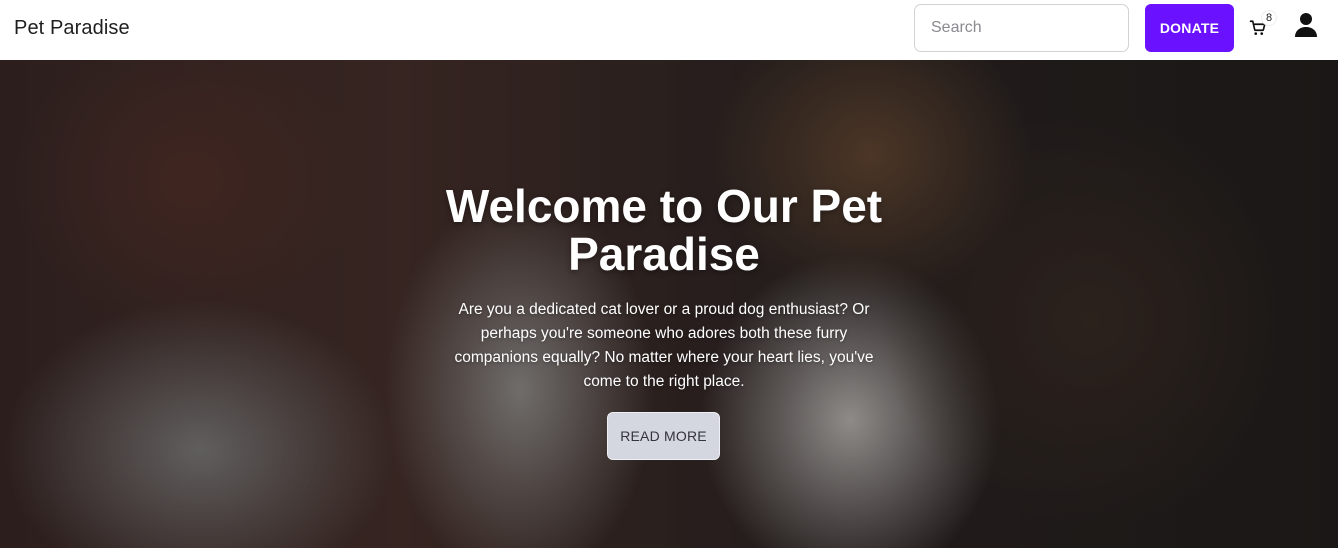 The width and height of the screenshot is (1338, 548). What do you see at coordinates (669, 30) in the screenshot?
I see `navbar: Pet Paradise DONATE 8` at bounding box center [669, 30].